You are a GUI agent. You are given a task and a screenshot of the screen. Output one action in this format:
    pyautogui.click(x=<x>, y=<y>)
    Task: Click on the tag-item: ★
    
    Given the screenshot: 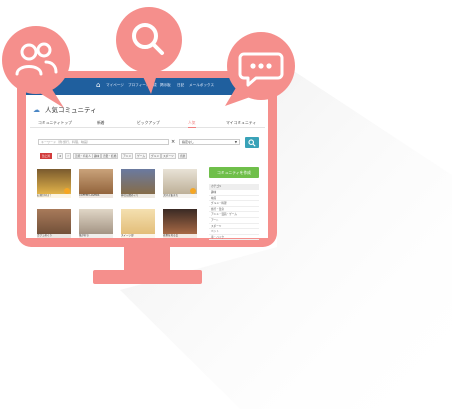 What is the action you would take?
    pyautogui.click(x=60, y=156)
    